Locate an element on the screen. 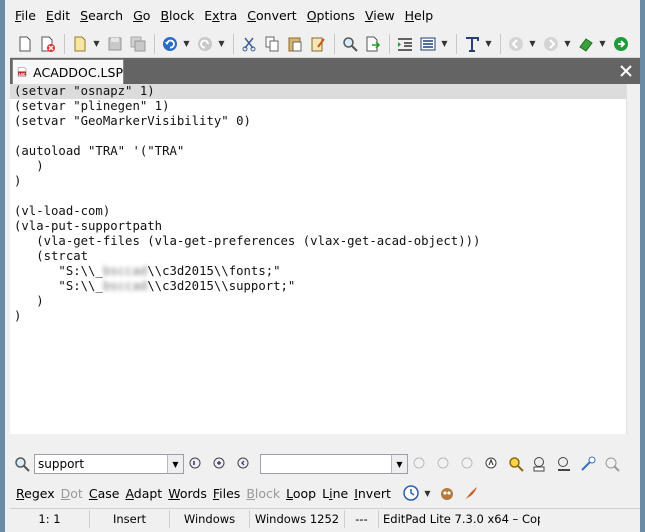 The height and width of the screenshot is (532, 645). instant-search-icon is located at coordinates (588, 464).